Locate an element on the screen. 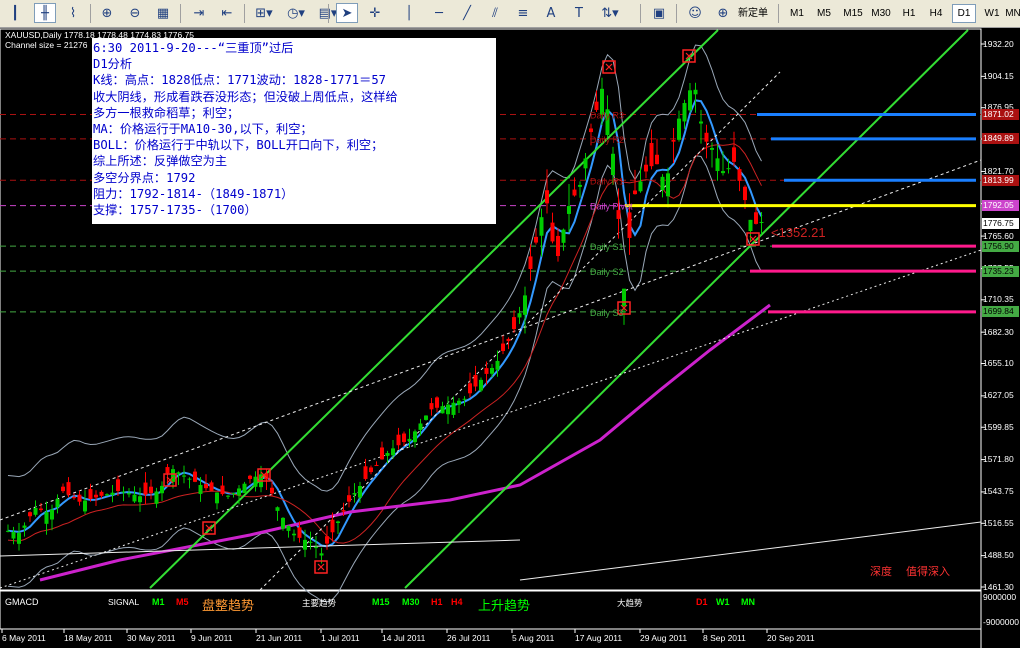 The width and height of the screenshot is (1020, 648). tf-m5: M5 is located at coordinates (824, 13).